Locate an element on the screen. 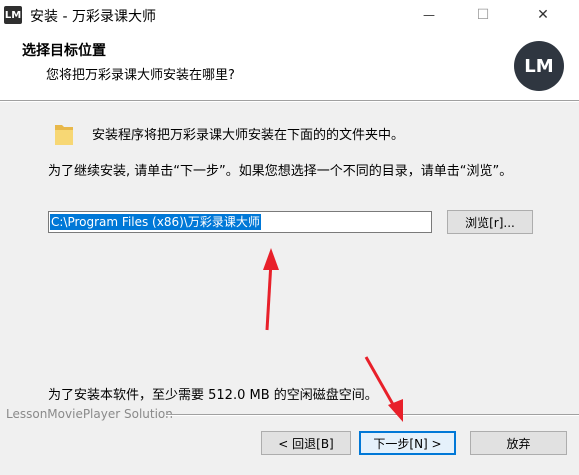  brand-logo: LM is located at coordinates (539, 66).